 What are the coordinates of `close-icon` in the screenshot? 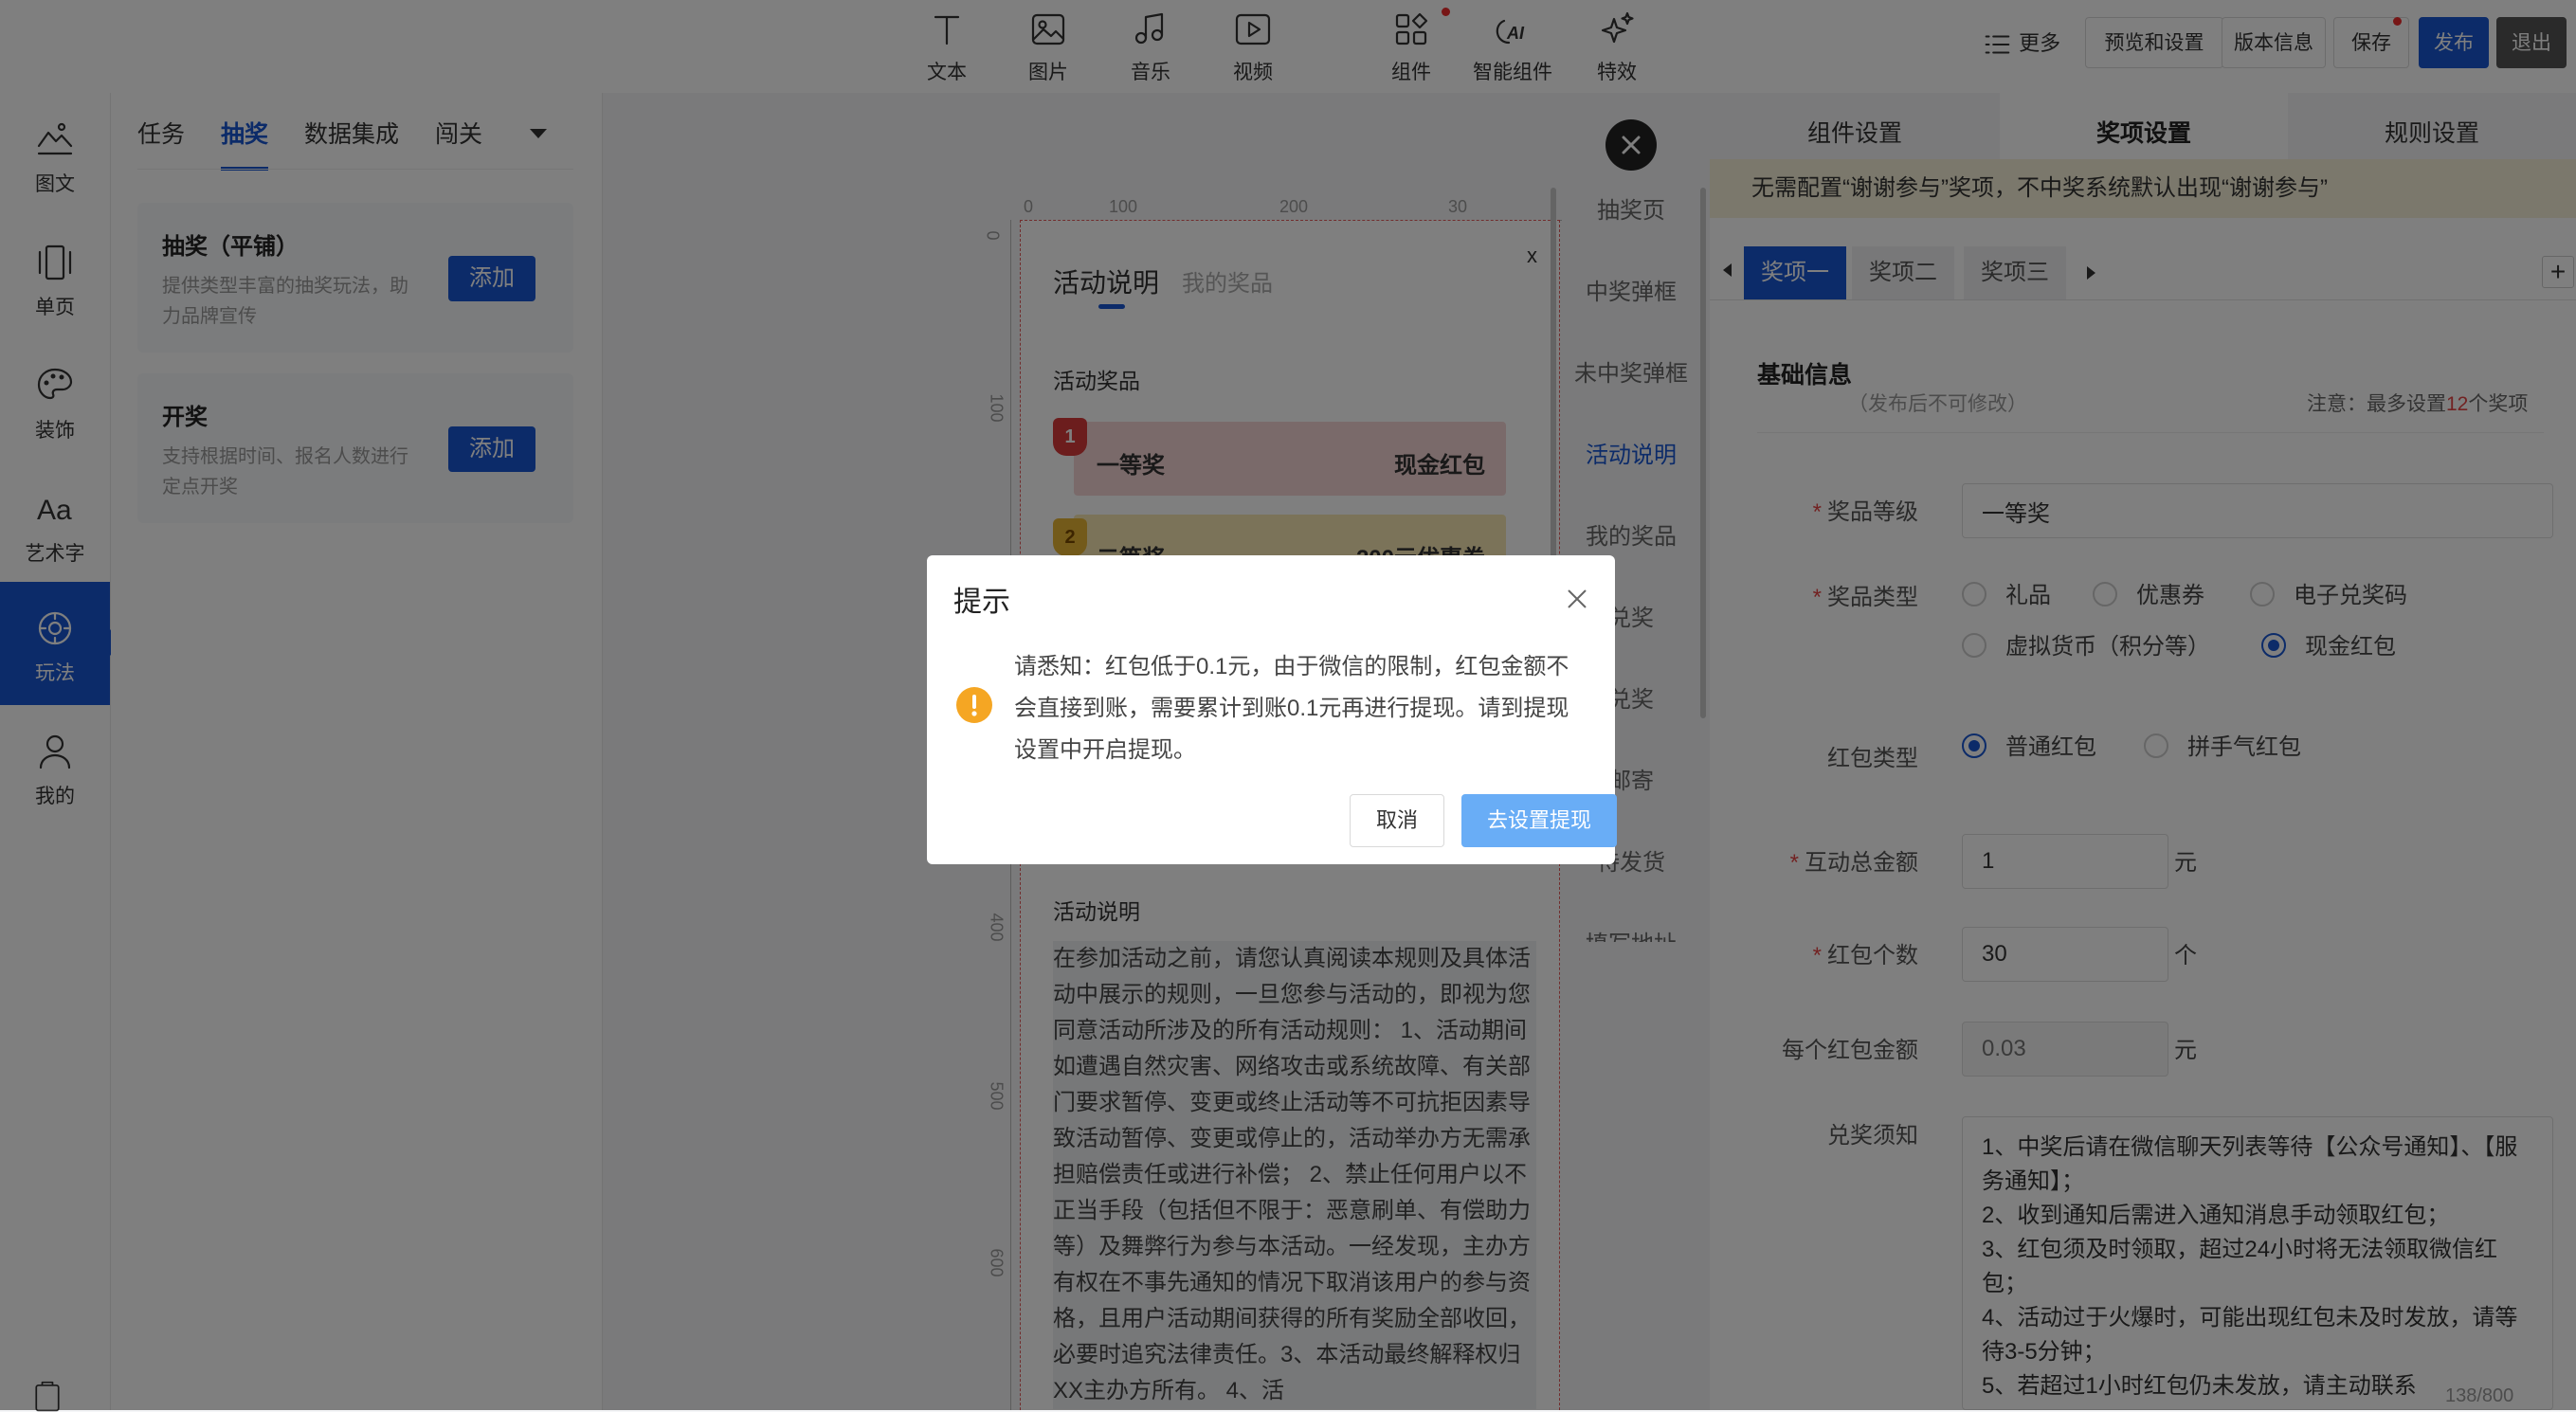 It's located at (1577, 599).